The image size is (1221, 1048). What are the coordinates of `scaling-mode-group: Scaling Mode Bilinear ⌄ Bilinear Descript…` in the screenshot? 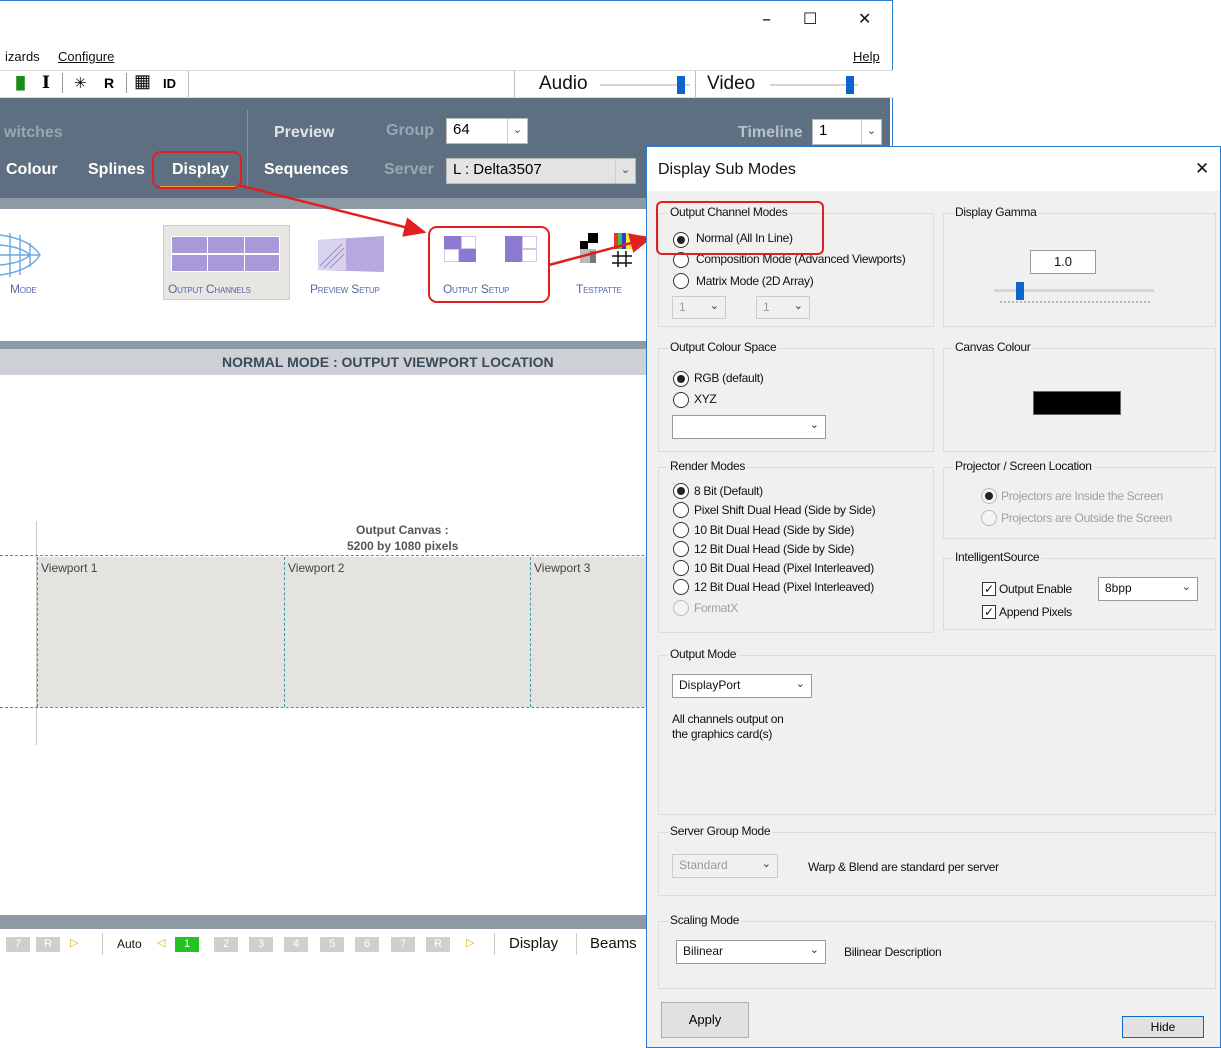 It's located at (937, 951).